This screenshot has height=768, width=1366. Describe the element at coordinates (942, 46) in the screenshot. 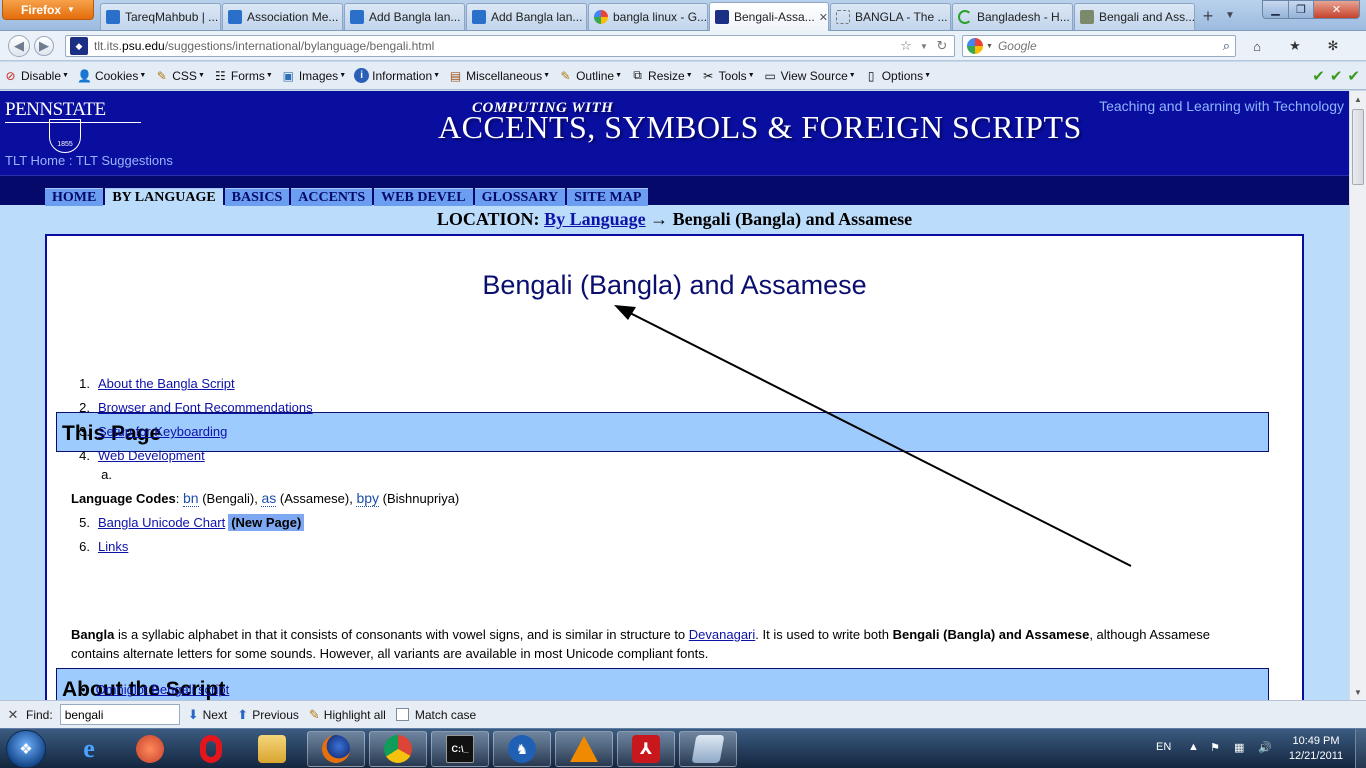

I see `reload-icon: ↻` at that location.